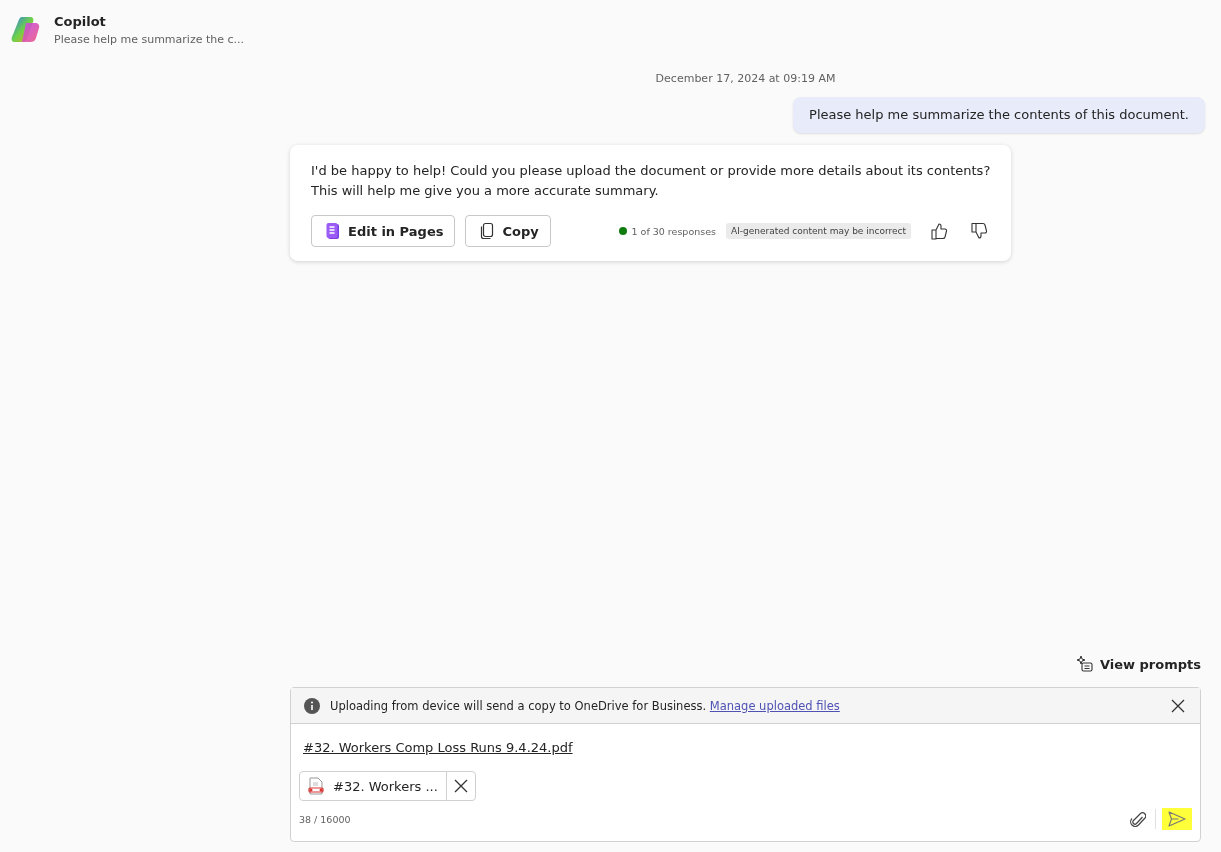 This screenshot has width=1221, height=852. Describe the element at coordinates (333, 231) in the screenshot. I see `pages-icon` at that location.